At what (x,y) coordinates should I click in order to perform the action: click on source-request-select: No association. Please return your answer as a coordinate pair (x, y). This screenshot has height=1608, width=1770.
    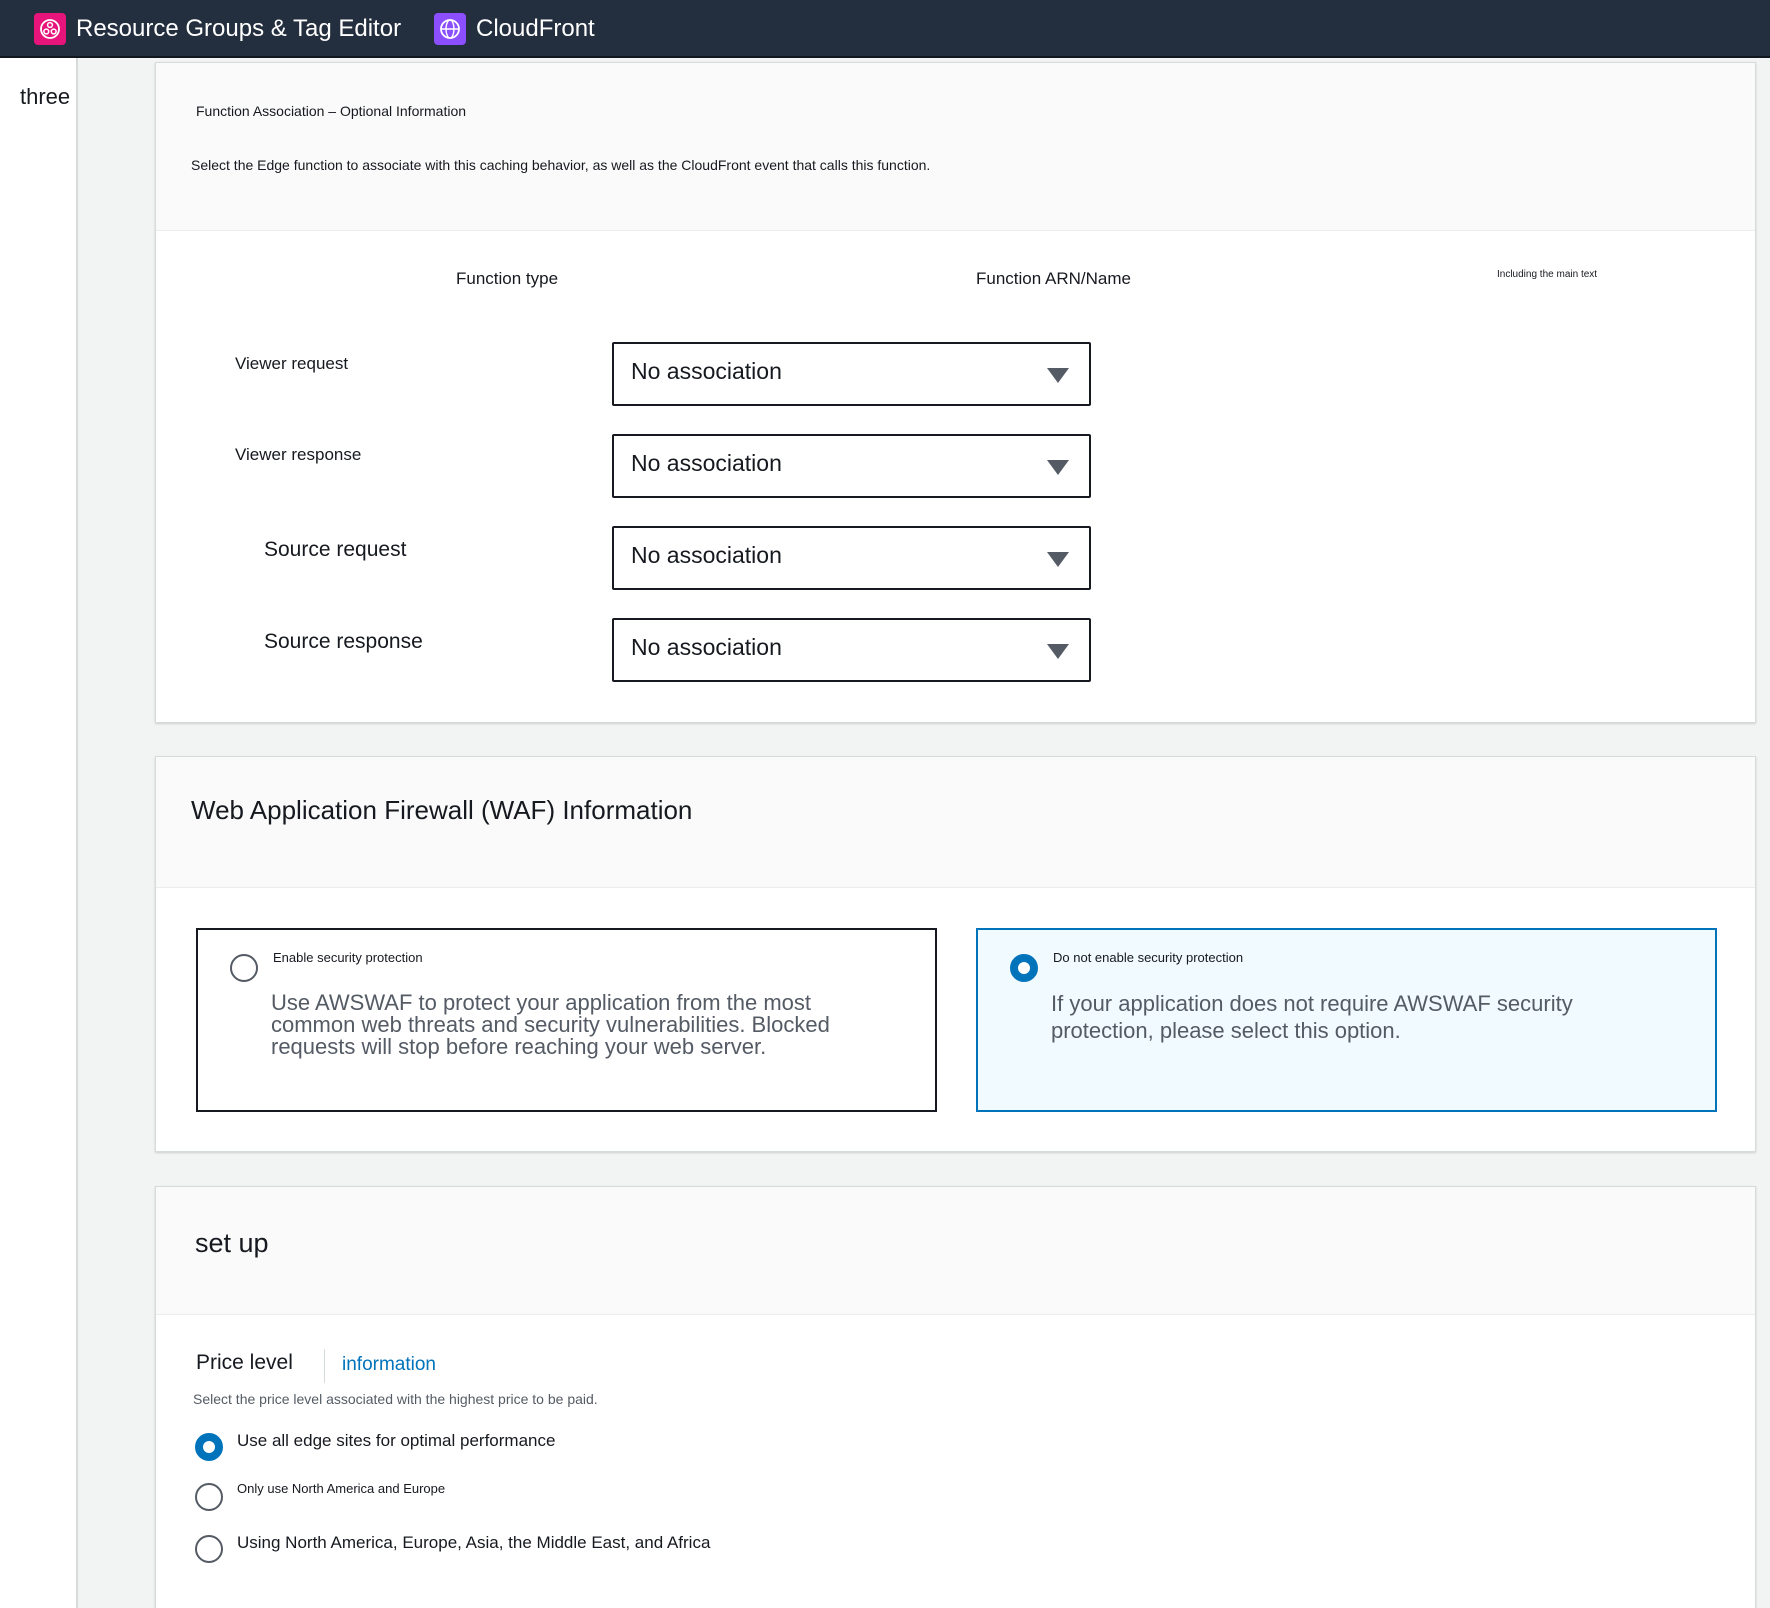
    Looking at the image, I should click on (851, 558).